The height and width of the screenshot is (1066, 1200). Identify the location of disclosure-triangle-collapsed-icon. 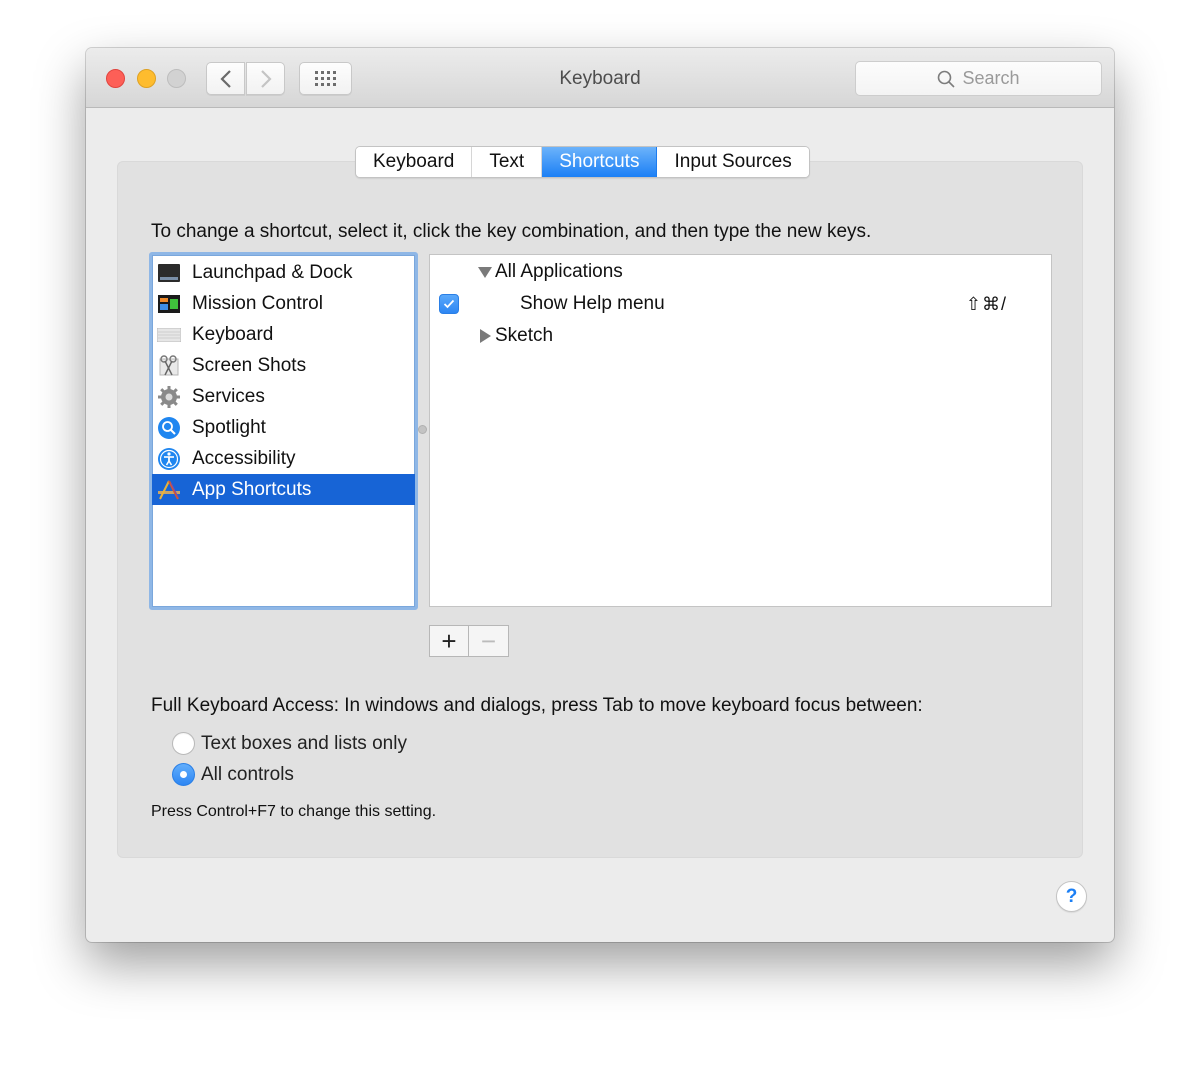
(485, 336).